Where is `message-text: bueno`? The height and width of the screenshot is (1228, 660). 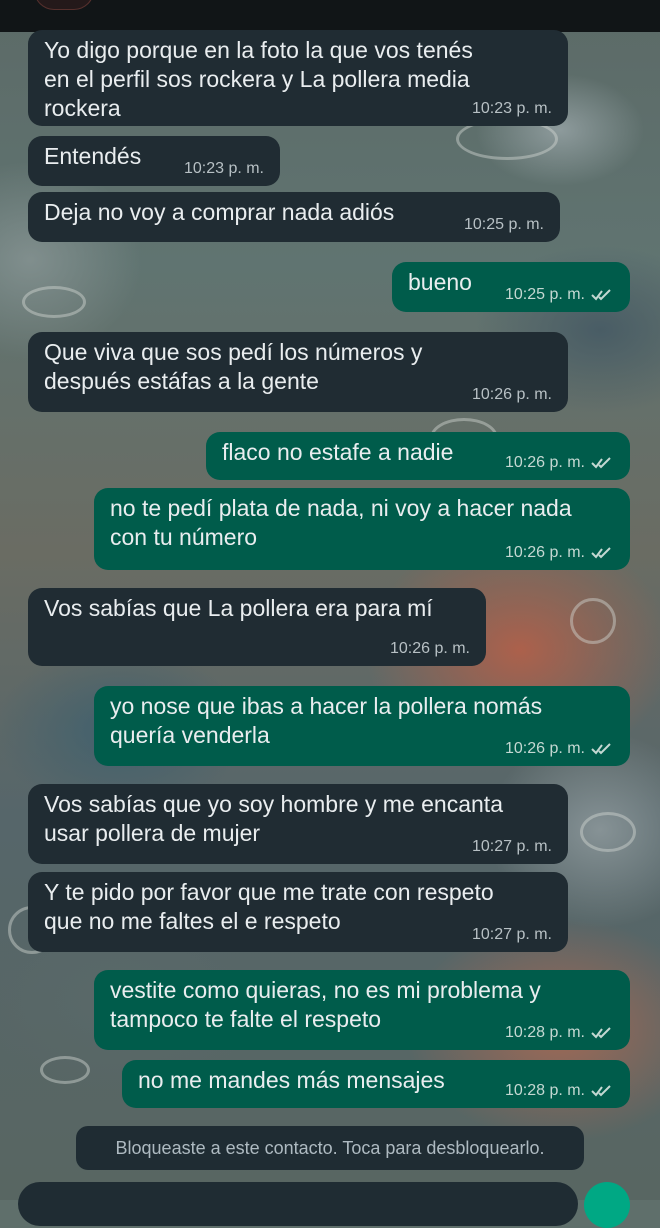 message-text: bueno is located at coordinates (440, 282).